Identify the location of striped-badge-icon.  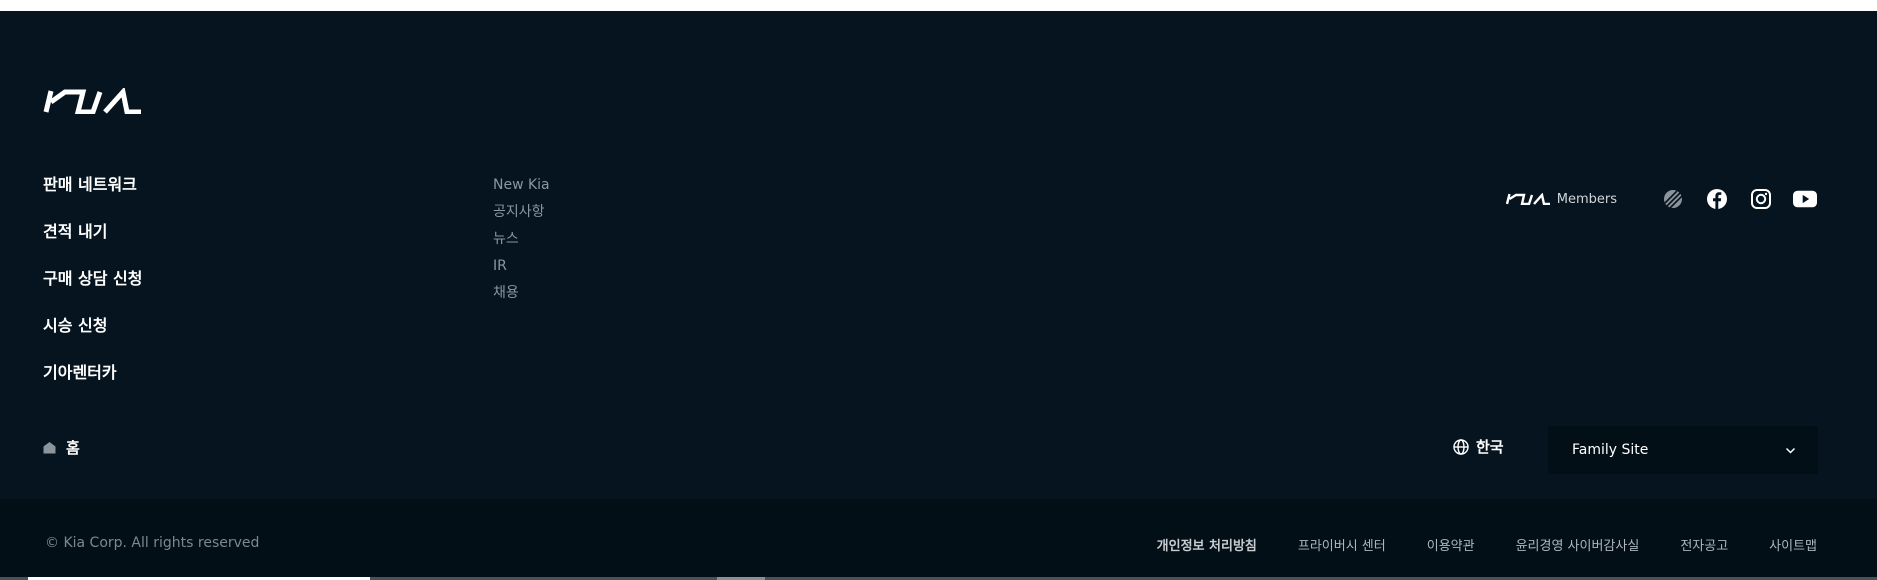
(1673, 199).